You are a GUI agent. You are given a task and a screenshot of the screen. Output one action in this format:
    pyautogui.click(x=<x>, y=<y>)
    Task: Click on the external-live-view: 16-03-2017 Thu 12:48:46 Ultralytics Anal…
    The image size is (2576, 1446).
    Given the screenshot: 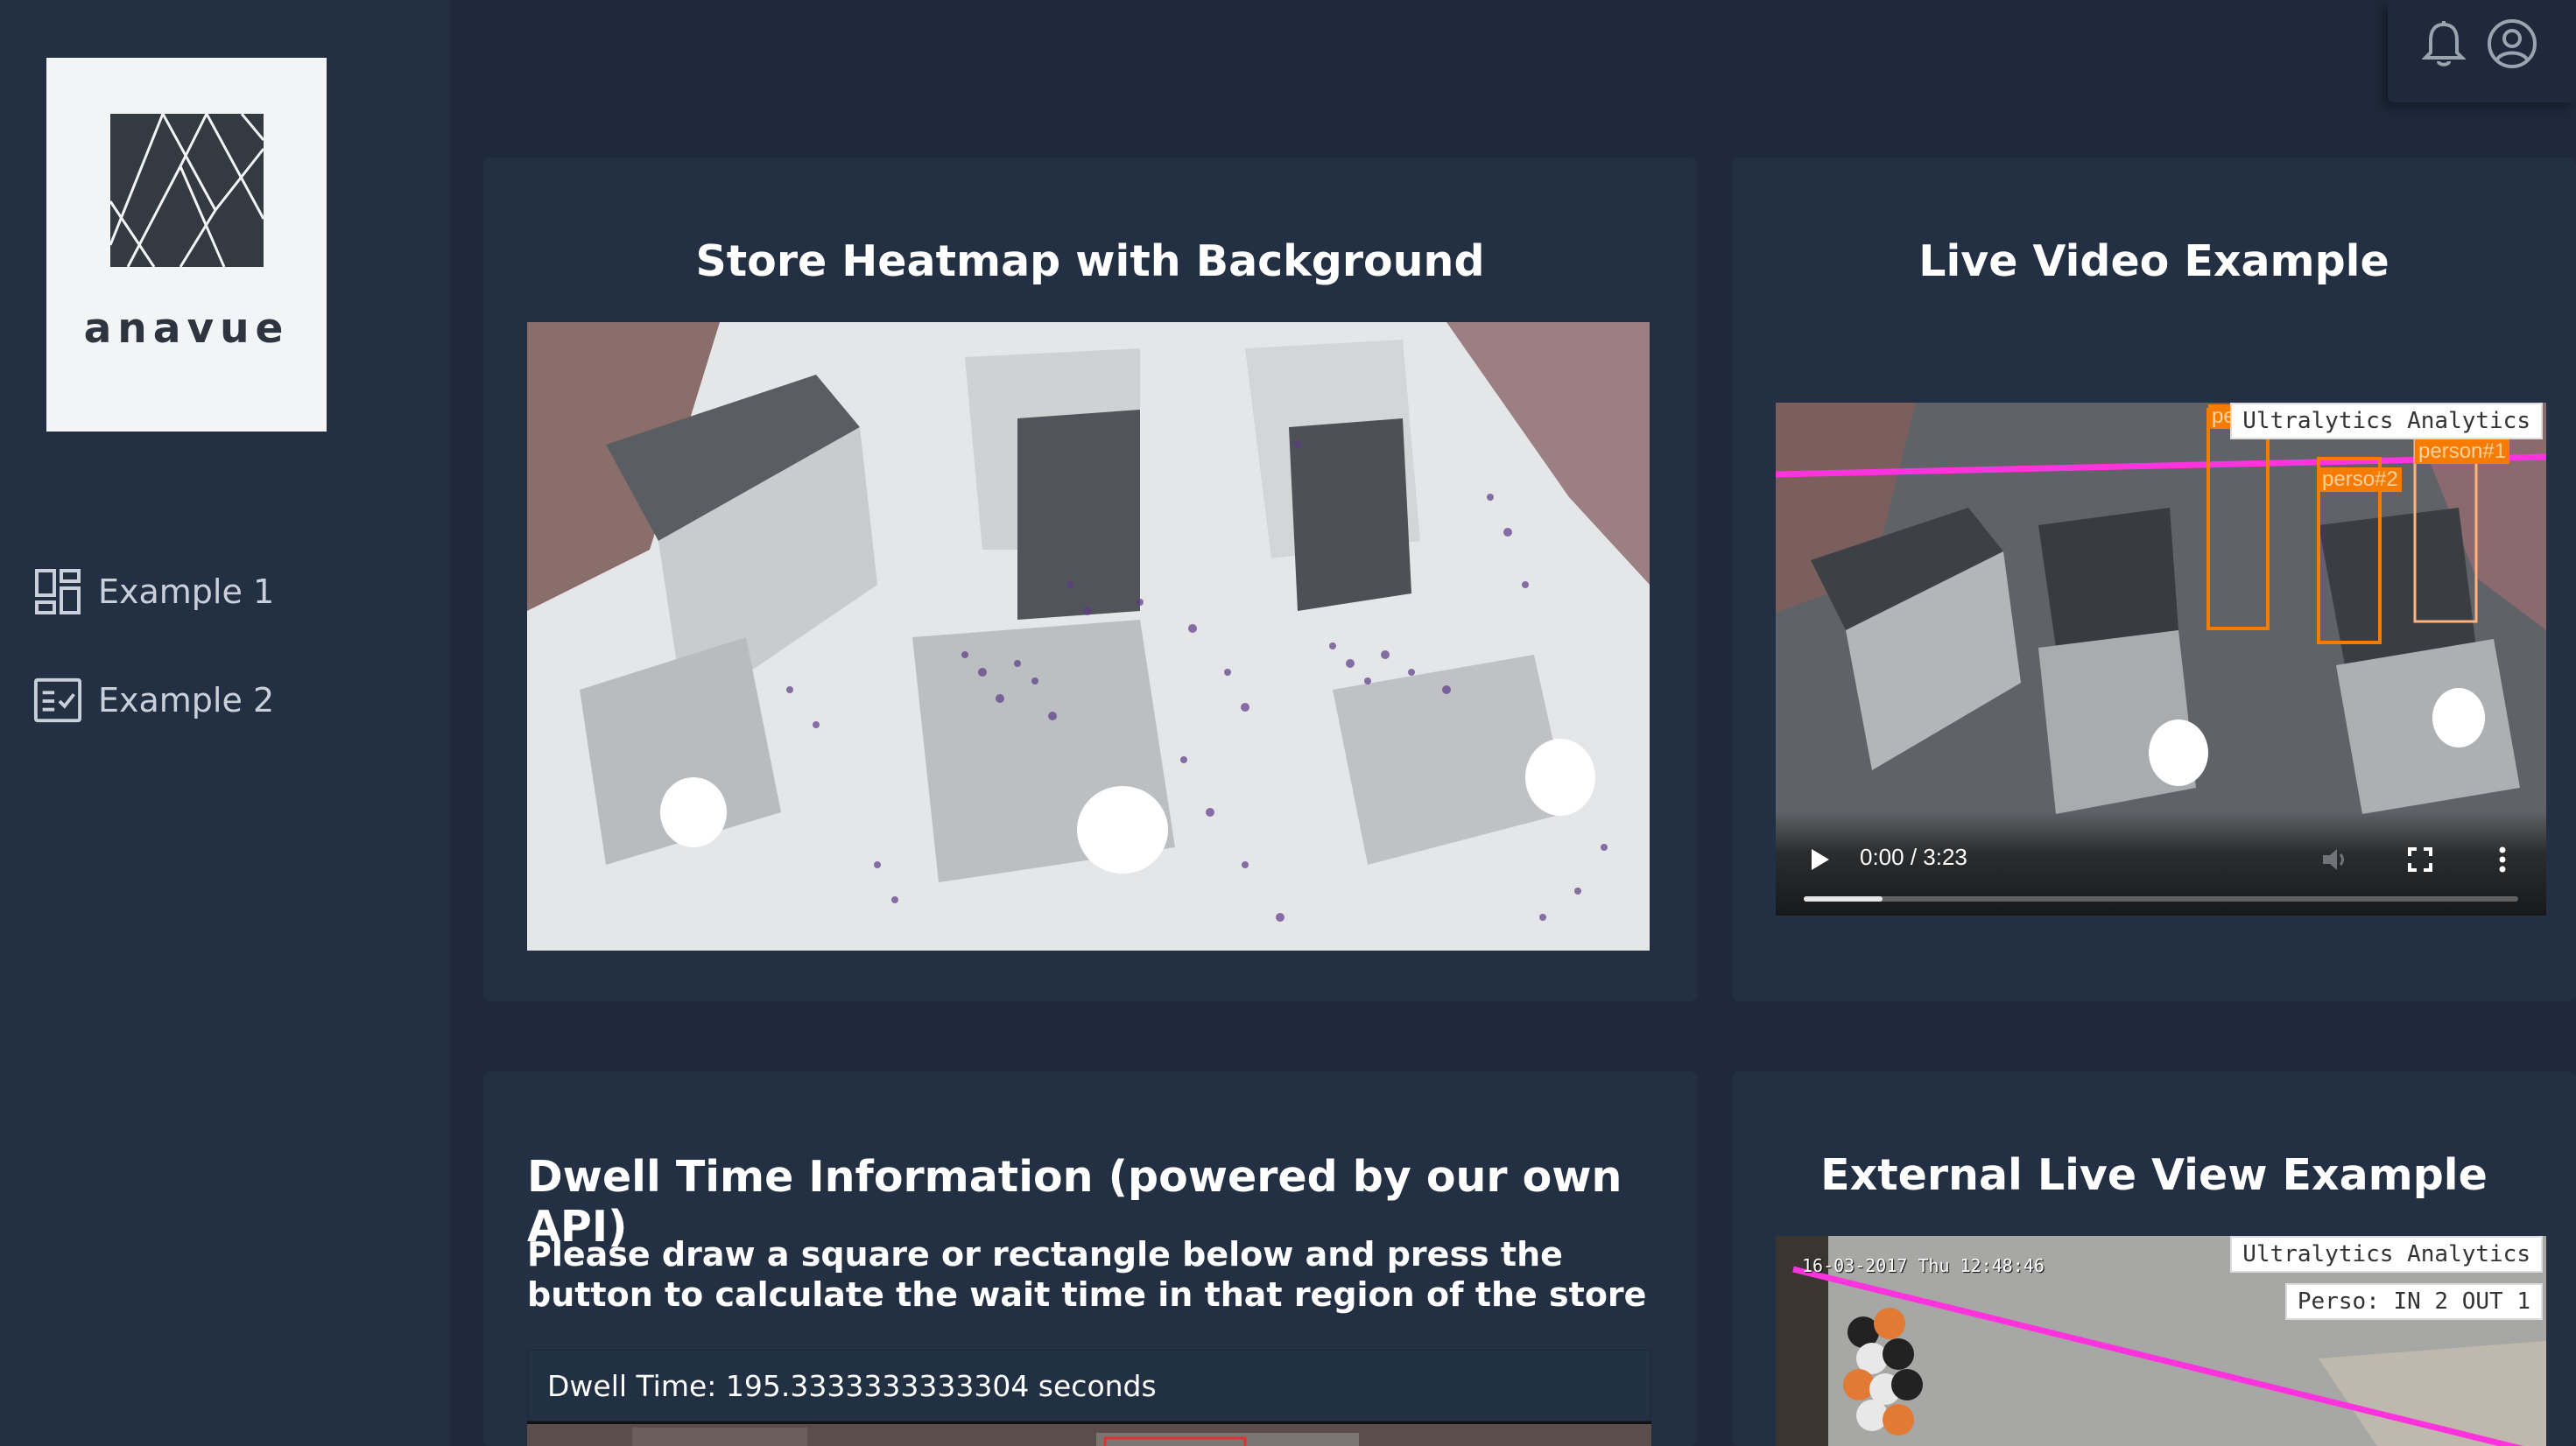 What is the action you would take?
    pyautogui.click(x=2161, y=1341)
    